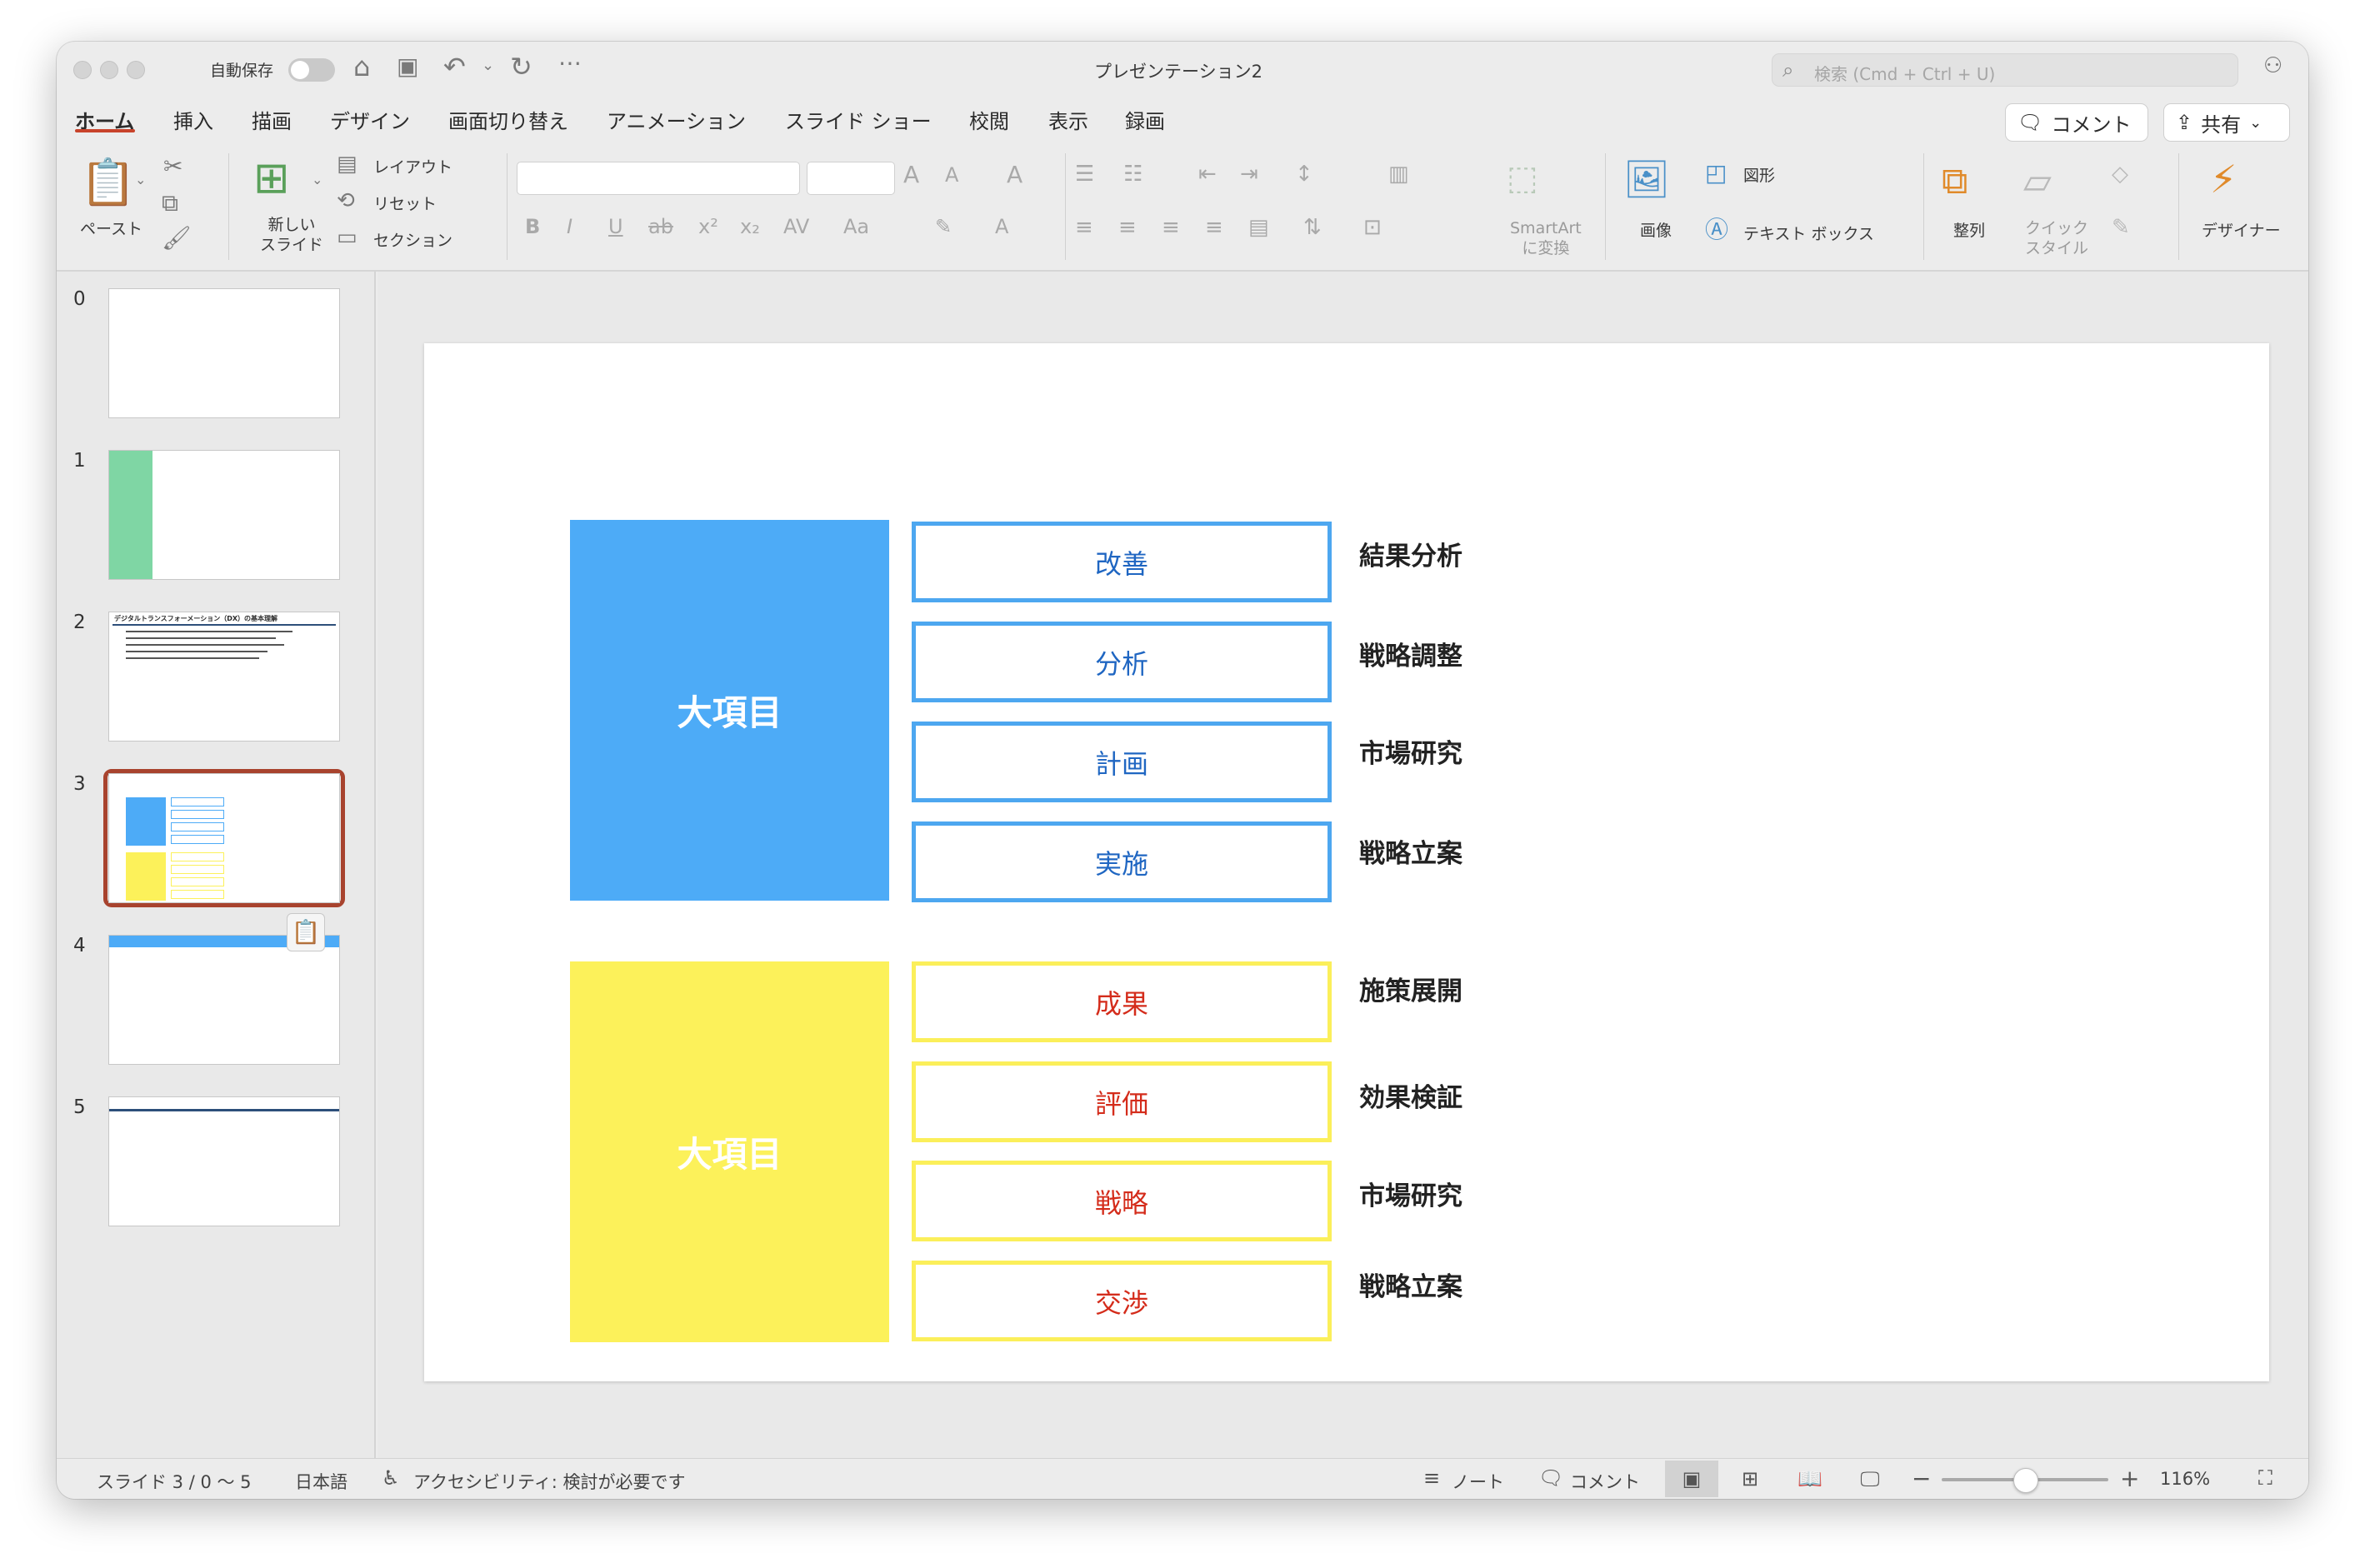 The image size is (2365, 1568). I want to click on notes-icon: ≡, so click(1431, 1478).